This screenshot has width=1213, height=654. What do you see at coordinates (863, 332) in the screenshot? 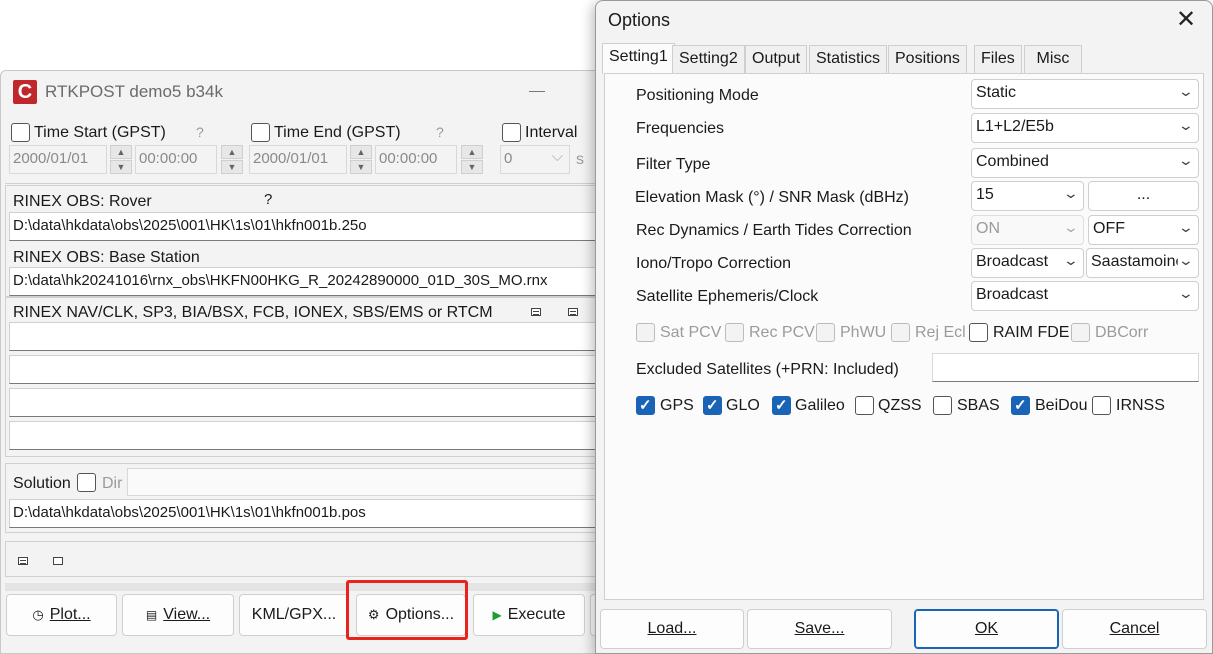
I see `phwu-label: PhWU` at bounding box center [863, 332].